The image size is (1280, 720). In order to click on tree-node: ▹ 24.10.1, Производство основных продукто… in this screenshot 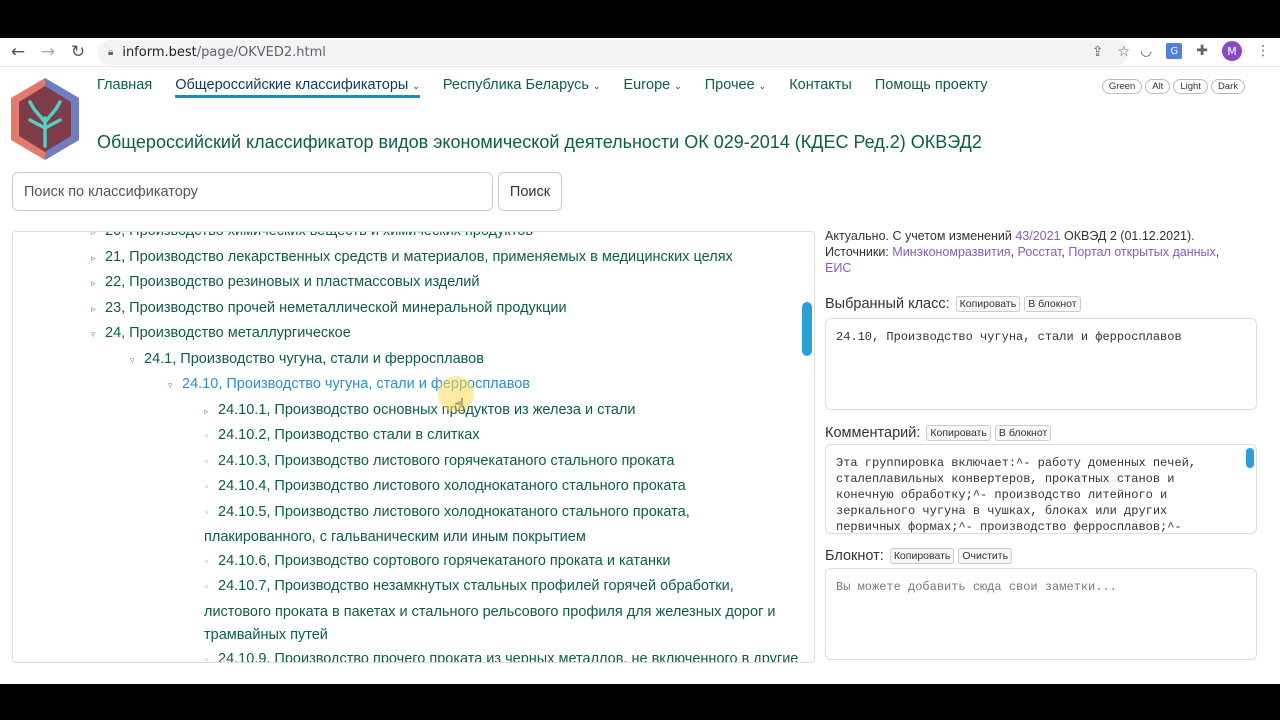, I will do `click(408, 412)`.